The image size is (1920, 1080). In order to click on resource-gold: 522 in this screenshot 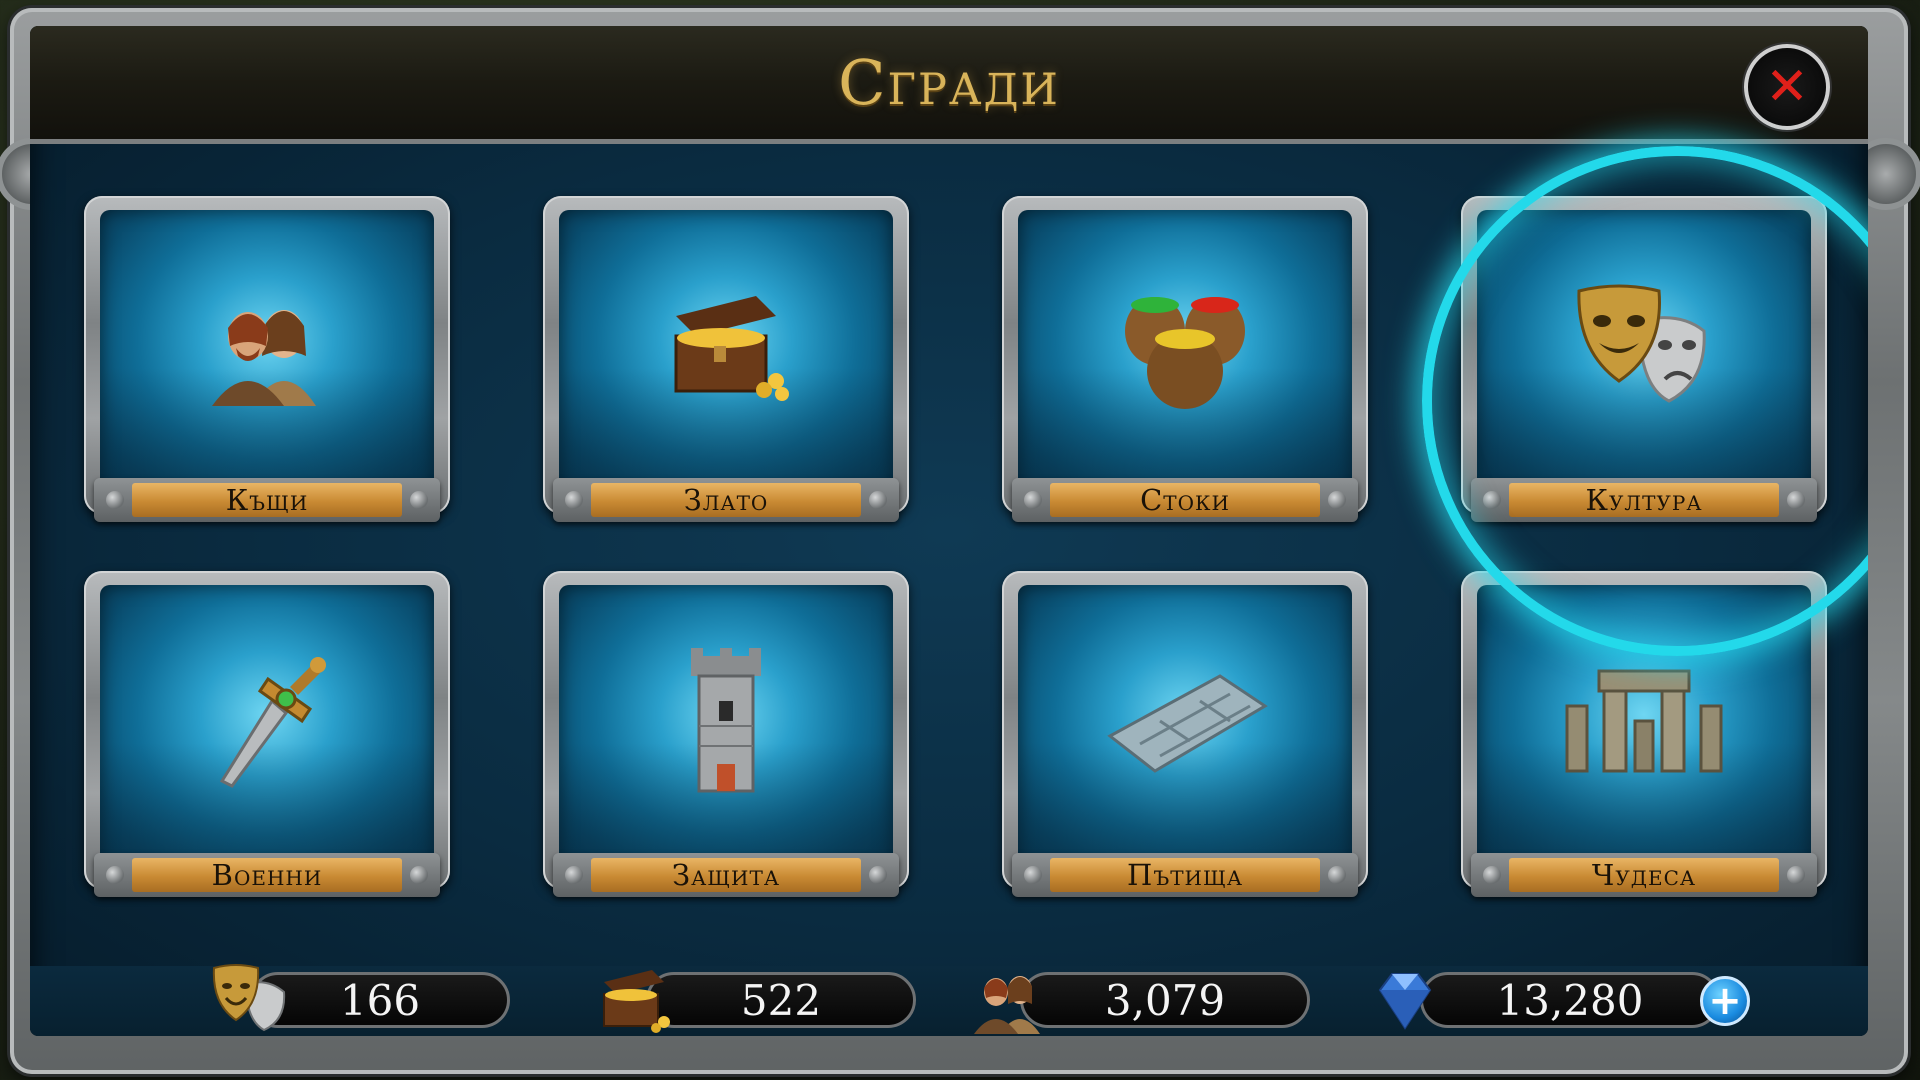, I will do `click(756, 1001)`.